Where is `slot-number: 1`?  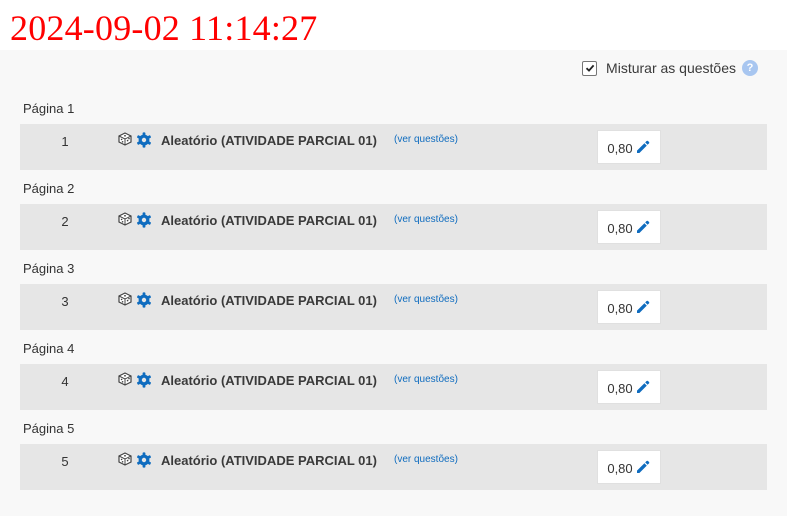
slot-number: 1 is located at coordinates (65, 141).